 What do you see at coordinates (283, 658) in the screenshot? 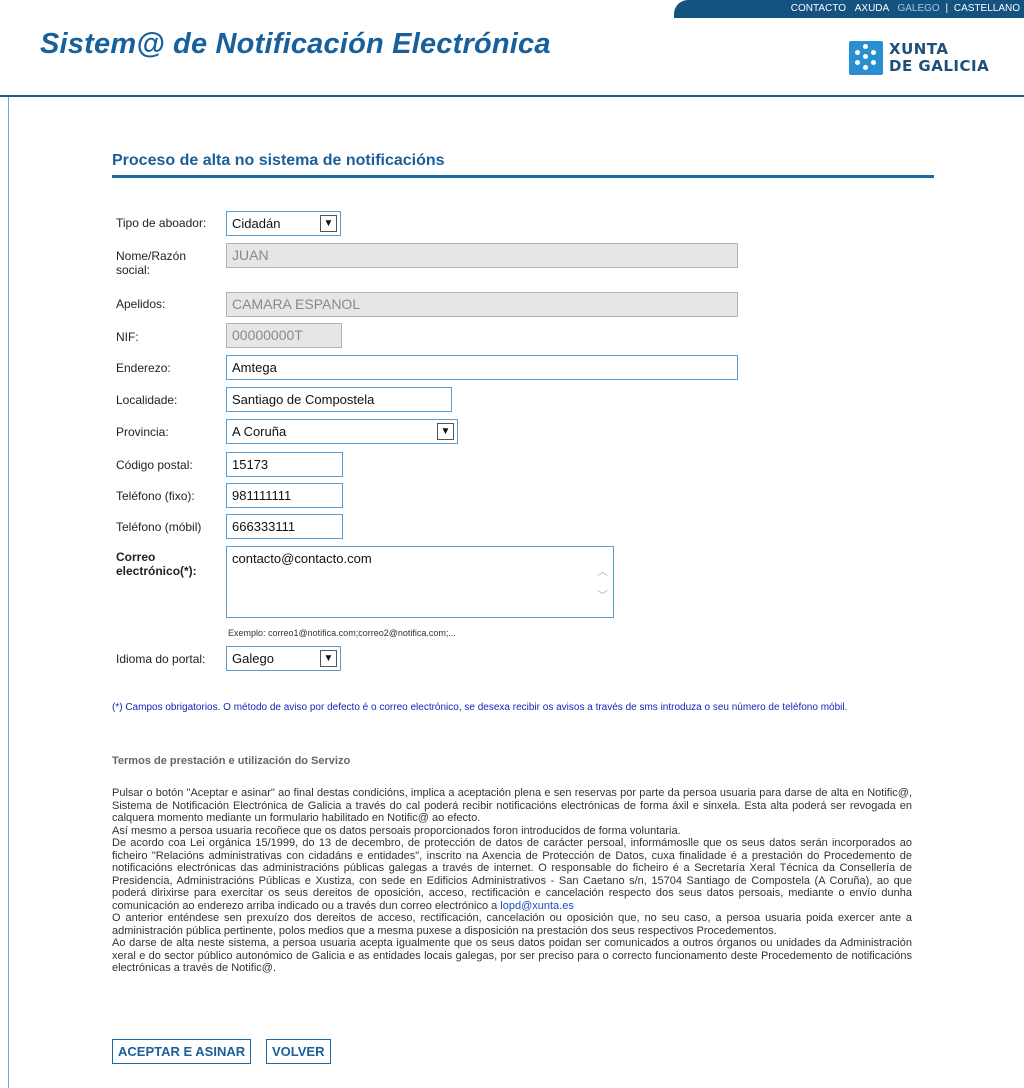
I see `idioma-select: Galego ▼` at bounding box center [283, 658].